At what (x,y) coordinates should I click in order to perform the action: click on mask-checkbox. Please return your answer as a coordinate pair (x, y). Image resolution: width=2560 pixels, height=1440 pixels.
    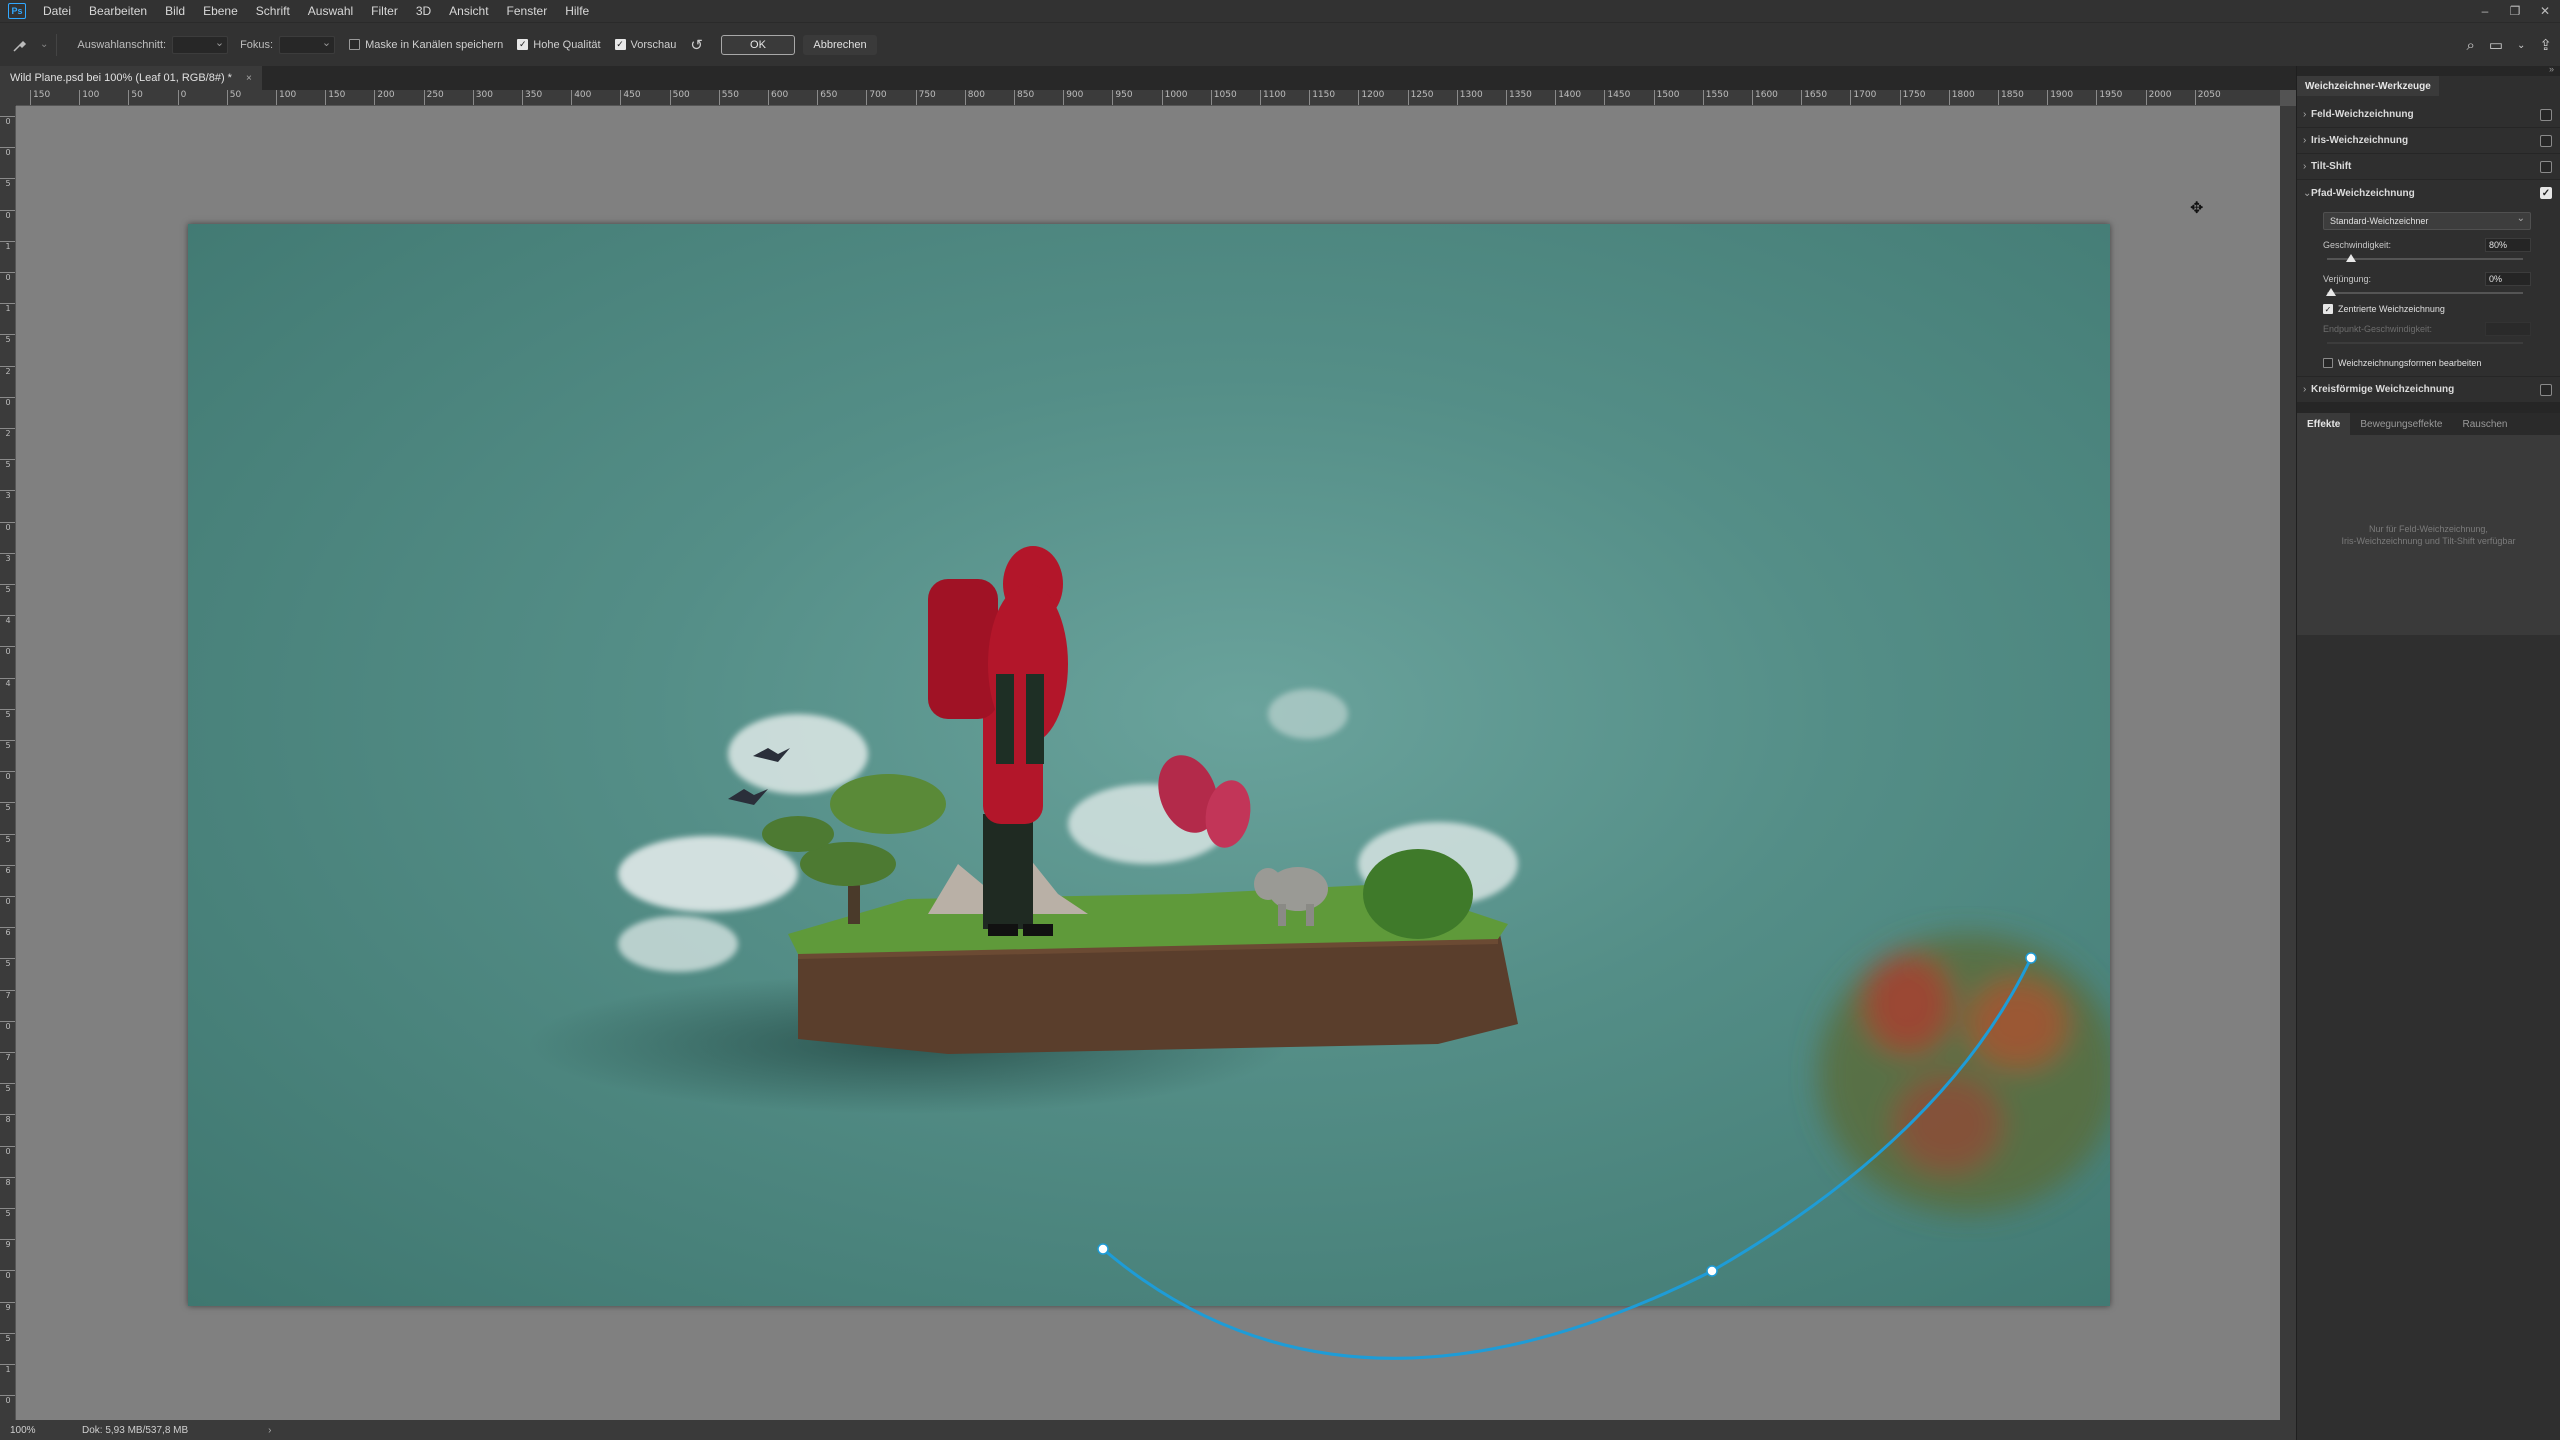
    Looking at the image, I should click on (355, 44).